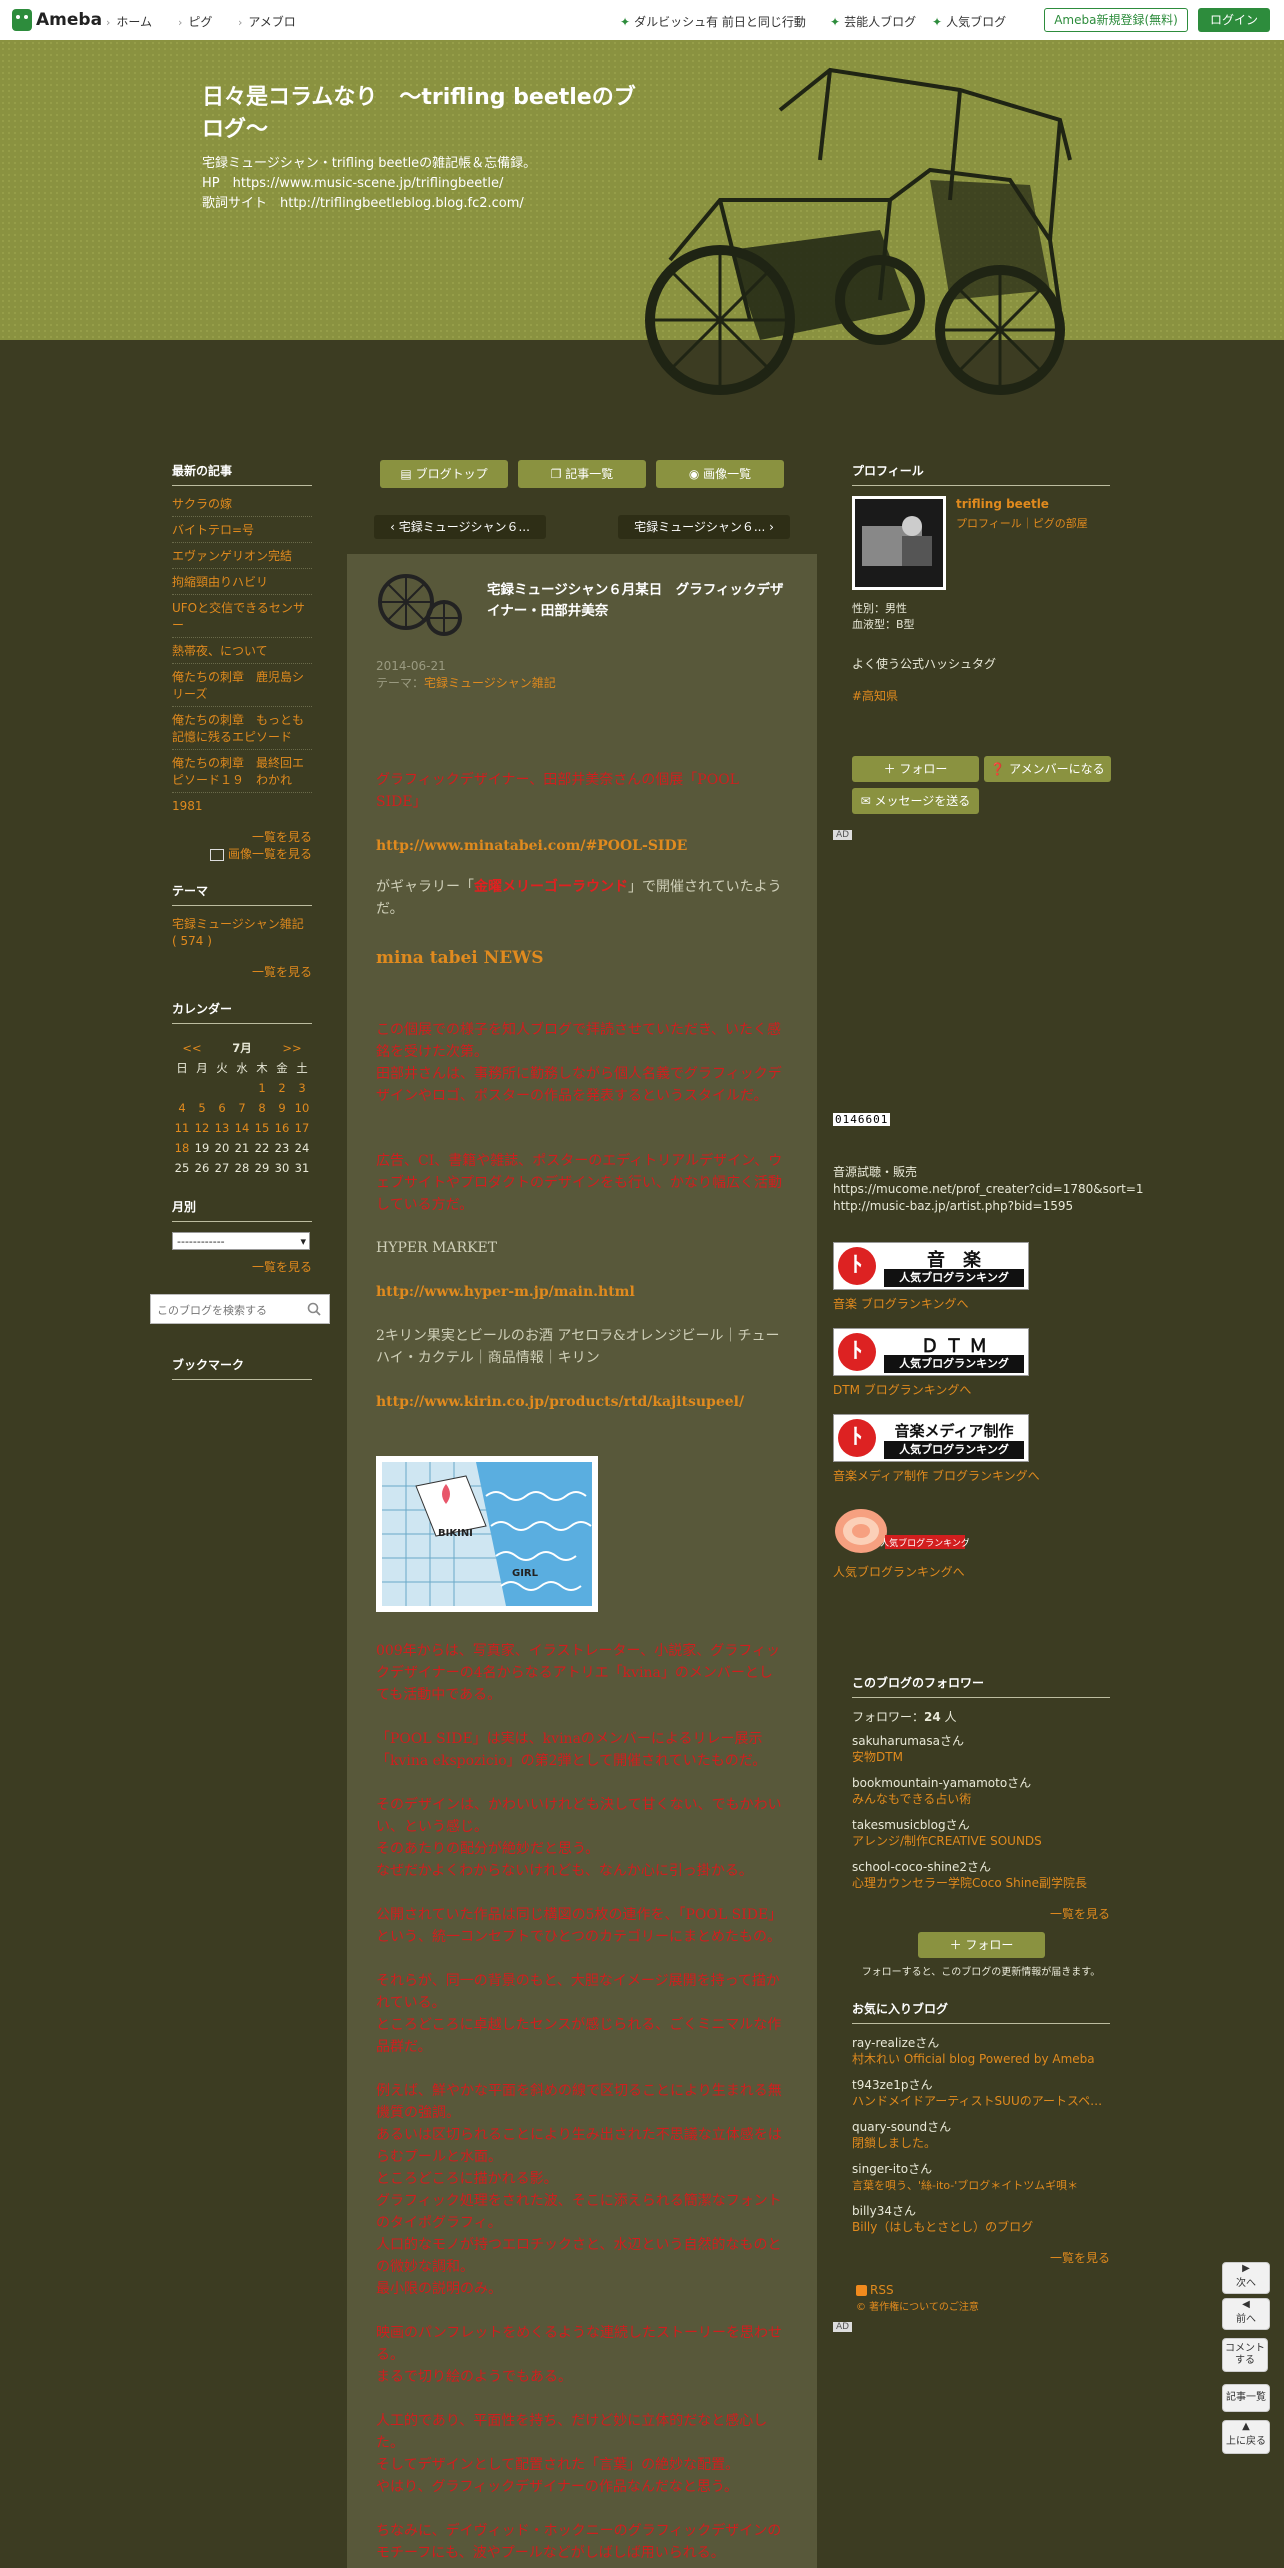 This screenshot has height=2568, width=1284. Describe the element at coordinates (242, 853) in the screenshot. I see `image-list-link: 画像一覧を見る` at that location.